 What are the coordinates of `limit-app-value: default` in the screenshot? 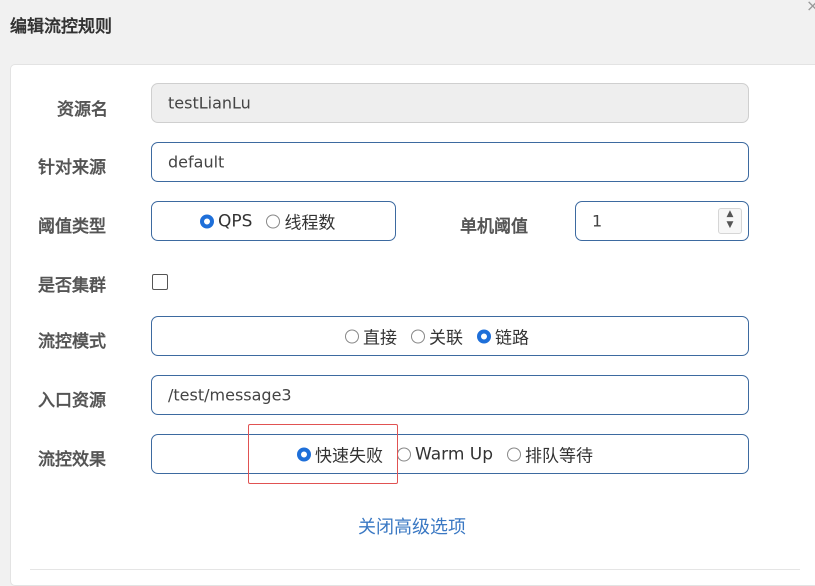 It's located at (196, 162).